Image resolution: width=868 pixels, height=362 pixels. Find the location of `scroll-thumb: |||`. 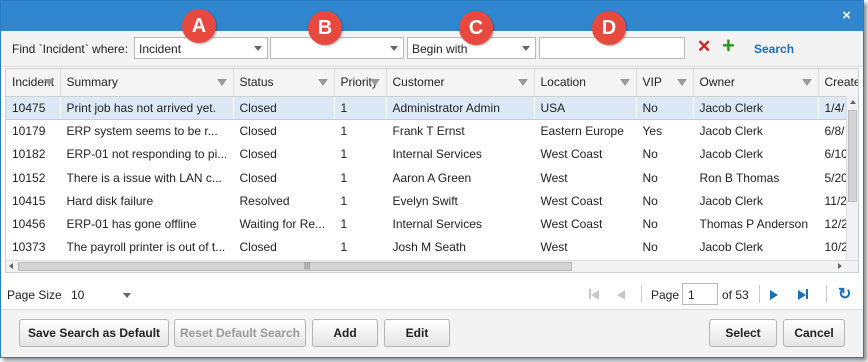

scroll-thumb: ||| is located at coordinates (295, 266).